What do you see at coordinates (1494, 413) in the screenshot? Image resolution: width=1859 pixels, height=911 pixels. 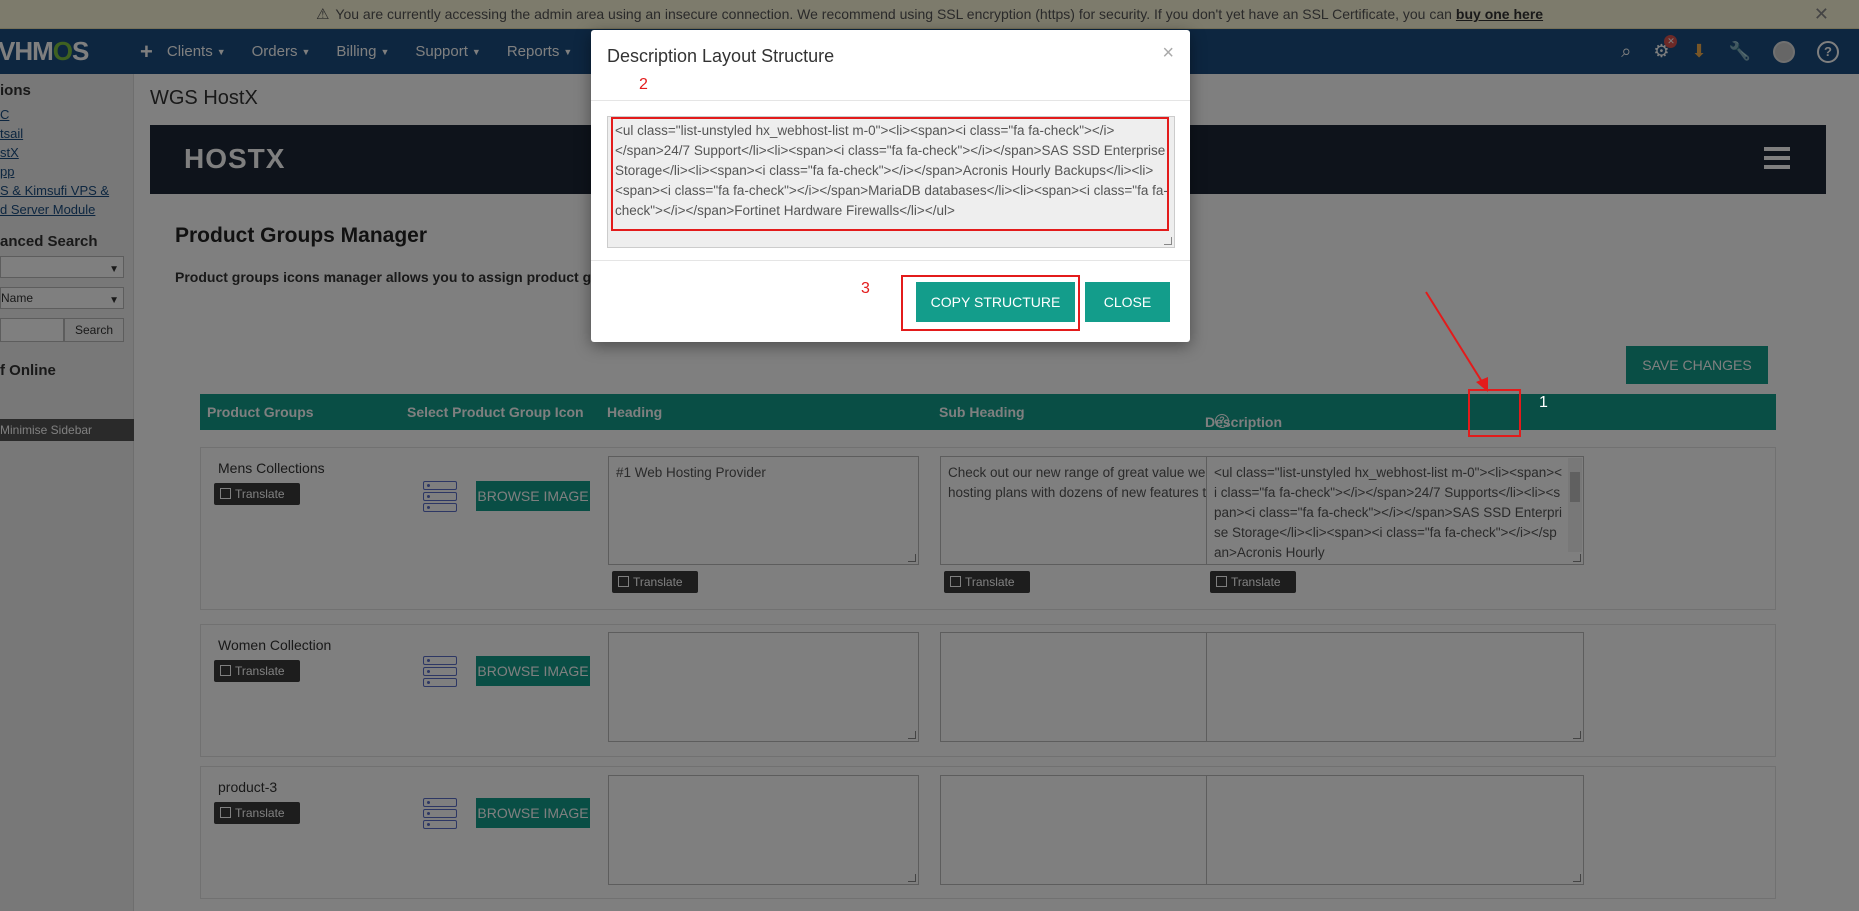 I see `annotation-box-help-icon` at bounding box center [1494, 413].